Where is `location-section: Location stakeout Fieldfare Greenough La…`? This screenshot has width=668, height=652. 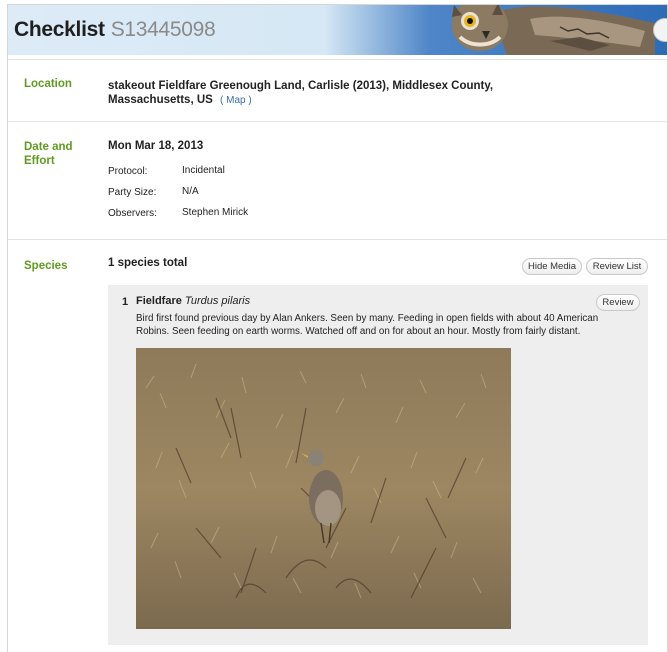
location-section: Location stakeout Fieldfare Greenough La… is located at coordinates (337, 90).